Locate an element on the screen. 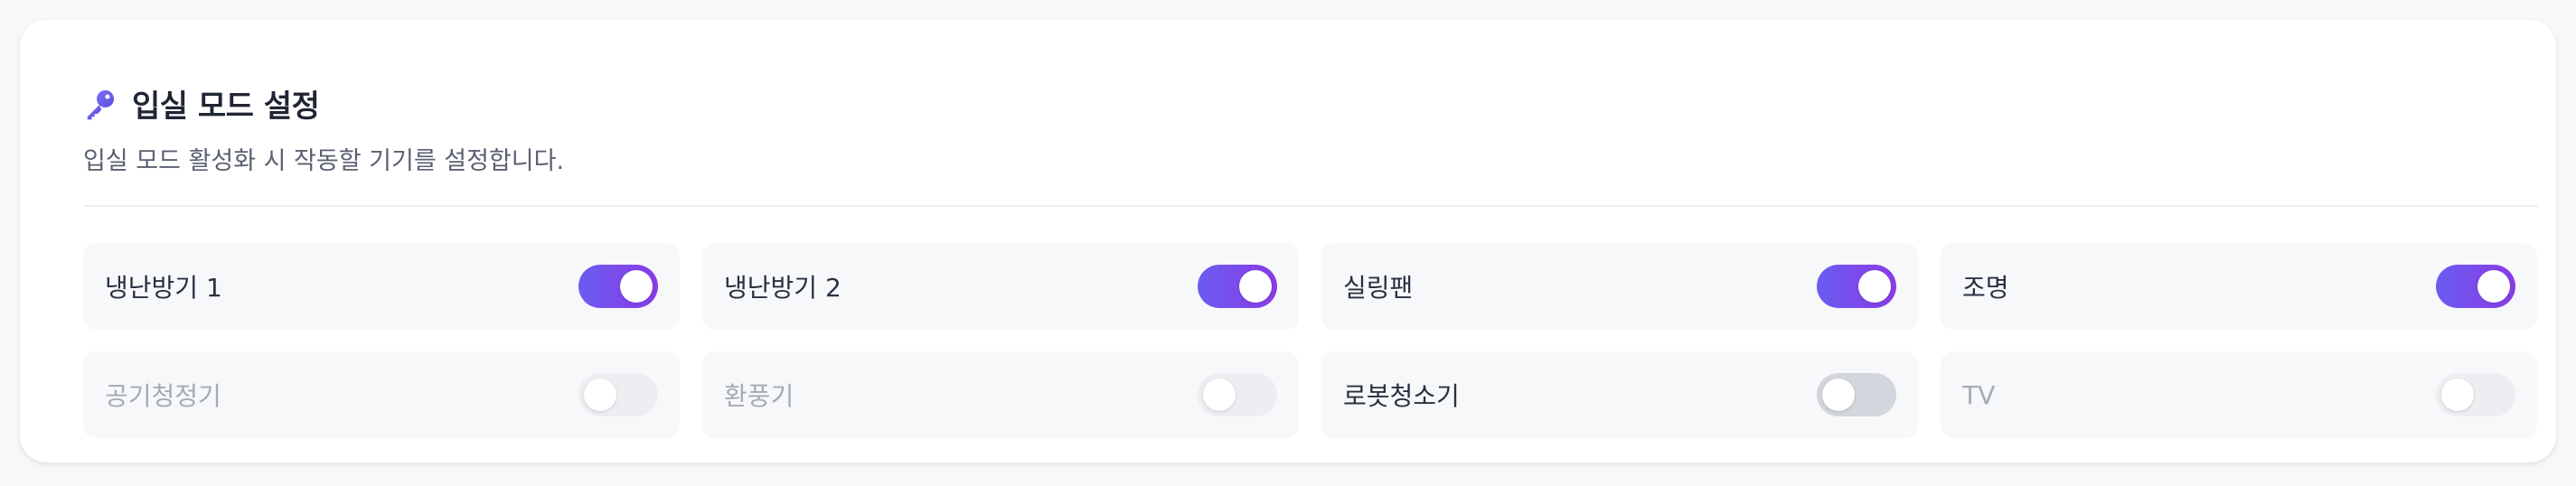 The image size is (2576, 486). device-item-aircon-1: 냉난방기 1 is located at coordinates (382, 286).